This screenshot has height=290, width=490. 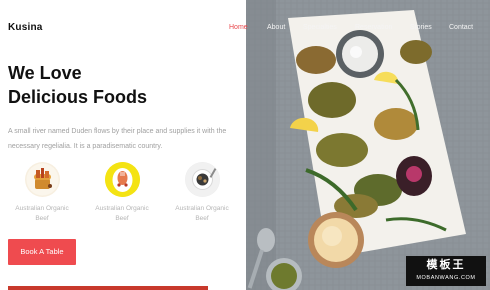 What do you see at coordinates (42, 252) in the screenshot?
I see `book-a-table-button: Book A Table` at bounding box center [42, 252].